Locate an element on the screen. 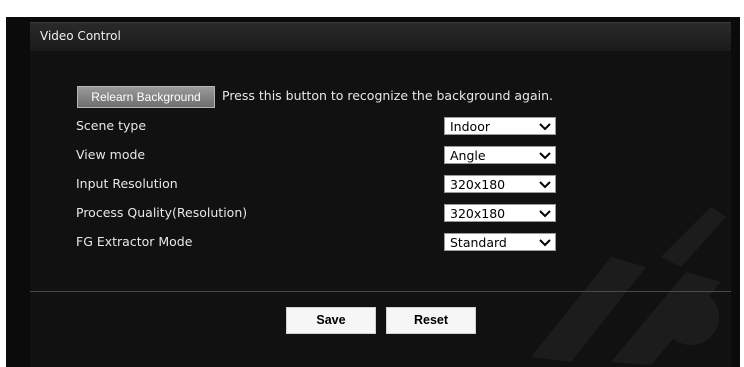 The width and height of the screenshot is (744, 367). footer-divider is located at coordinates (380, 291).